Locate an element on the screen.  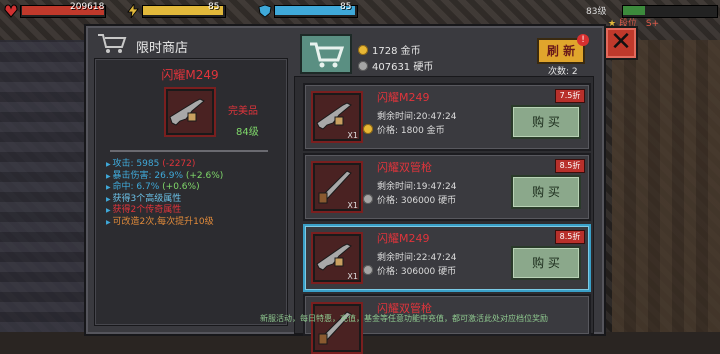
silver-balance: 407631 硬币 is located at coordinates (395, 65).